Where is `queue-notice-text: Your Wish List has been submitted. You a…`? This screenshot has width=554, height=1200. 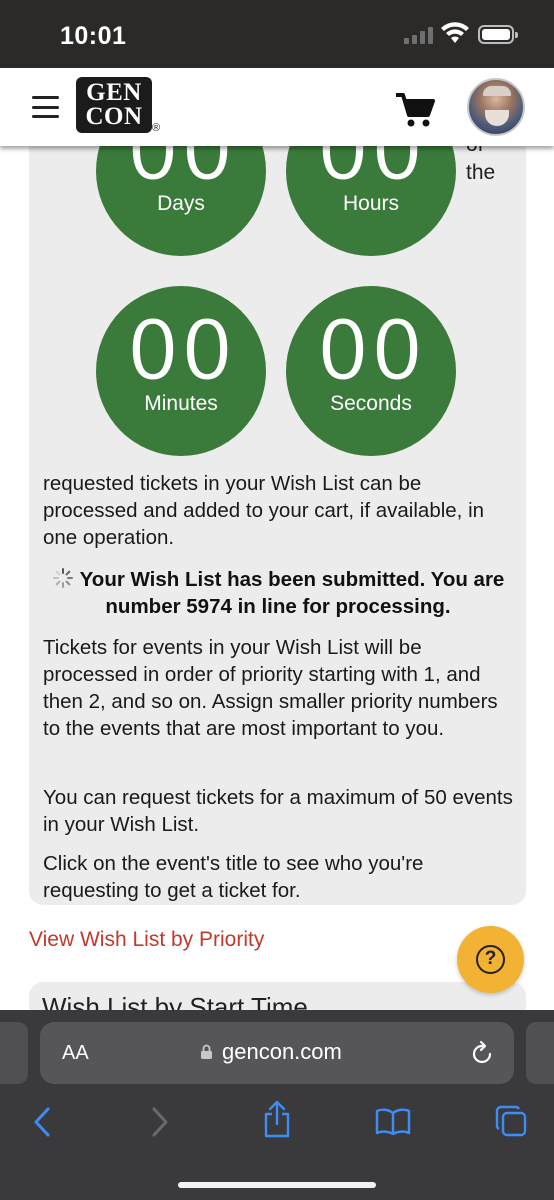 queue-notice-text: Your Wish List has been submitted. You a… is located at coordinates (292, 593).